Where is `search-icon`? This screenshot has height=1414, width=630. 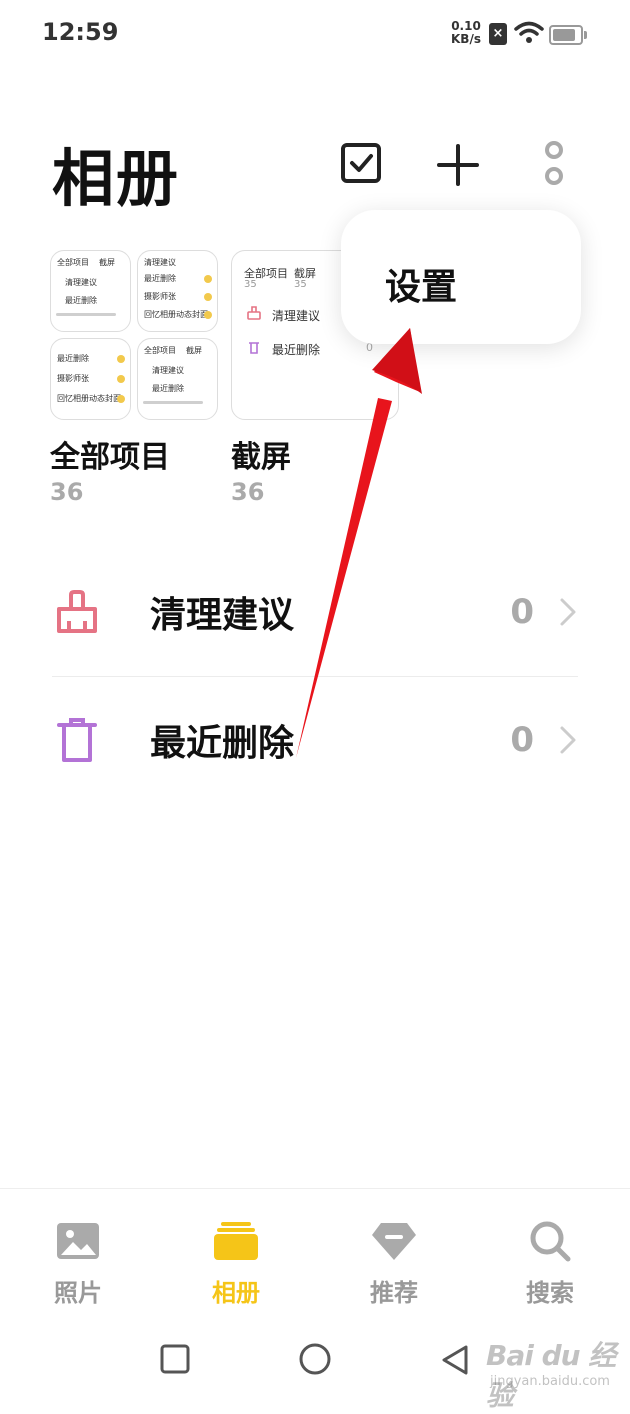
search-icon is located at coordinates (550, 1241).